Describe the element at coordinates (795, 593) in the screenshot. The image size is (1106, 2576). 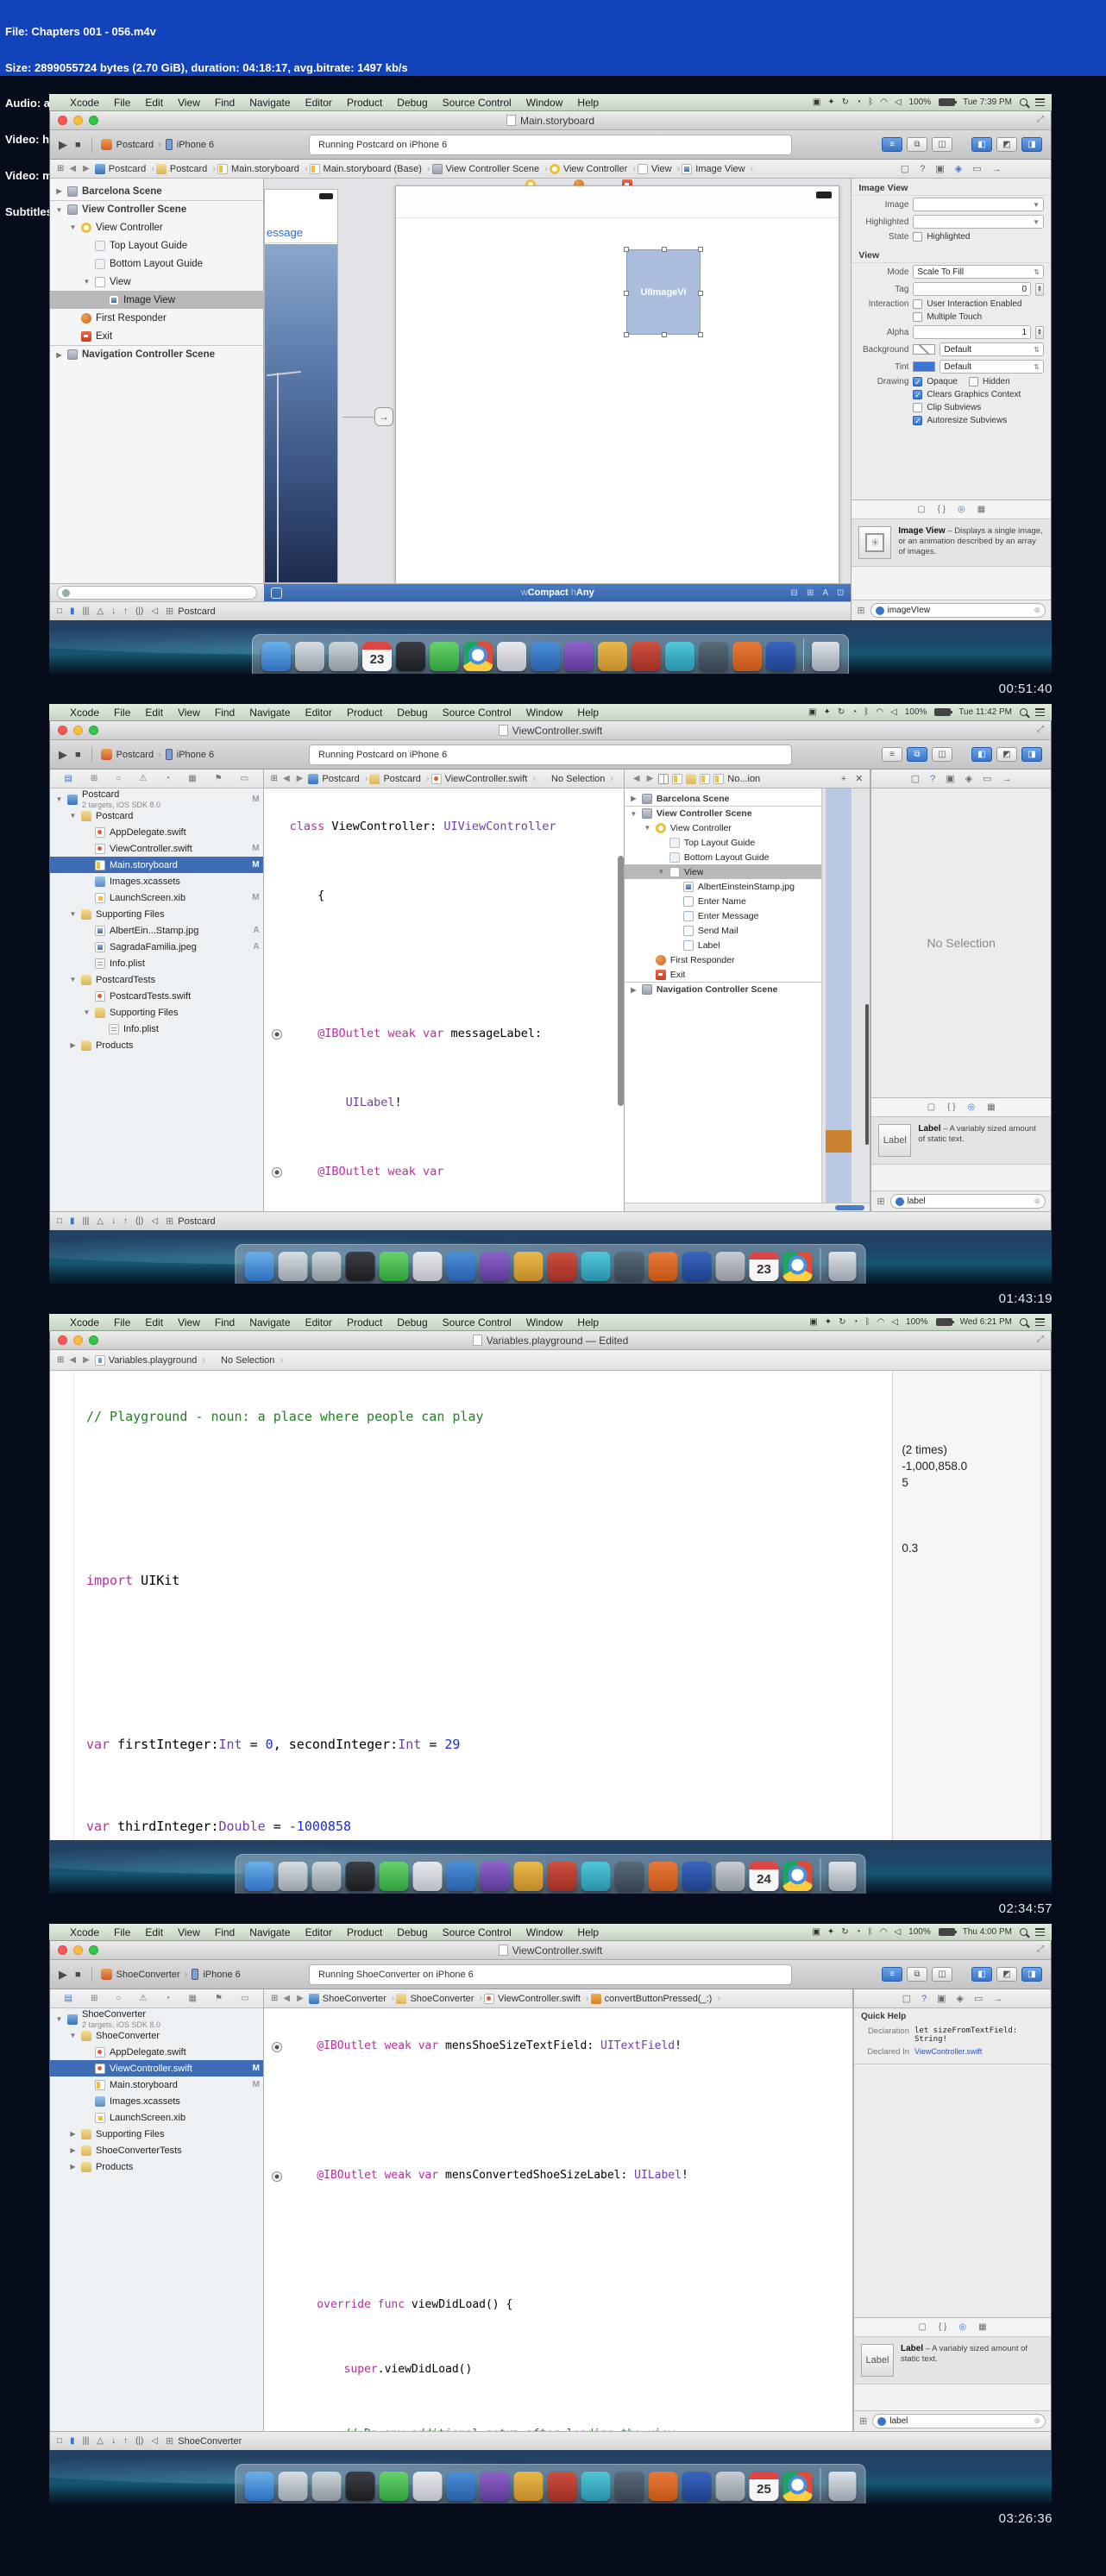
I see `align-button: ⊟` at that location.